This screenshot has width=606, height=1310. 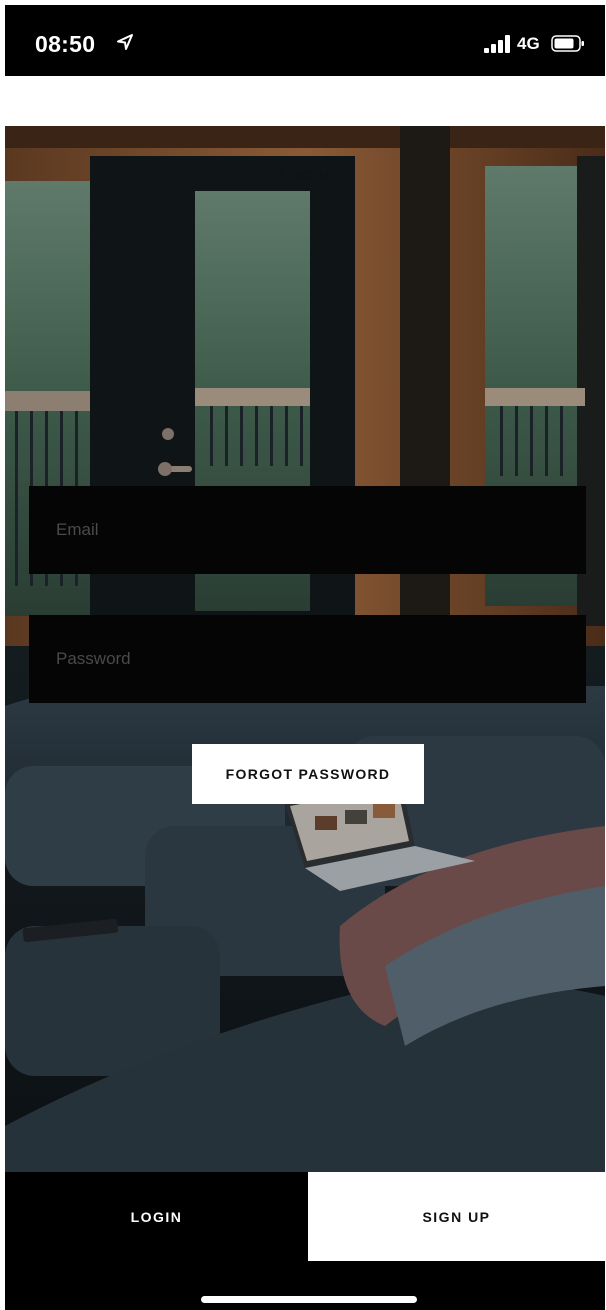 What do you see at coordinates (2, 655) in the screenshot?
I see `screenshot-edge` at bounding box center [2, 655].